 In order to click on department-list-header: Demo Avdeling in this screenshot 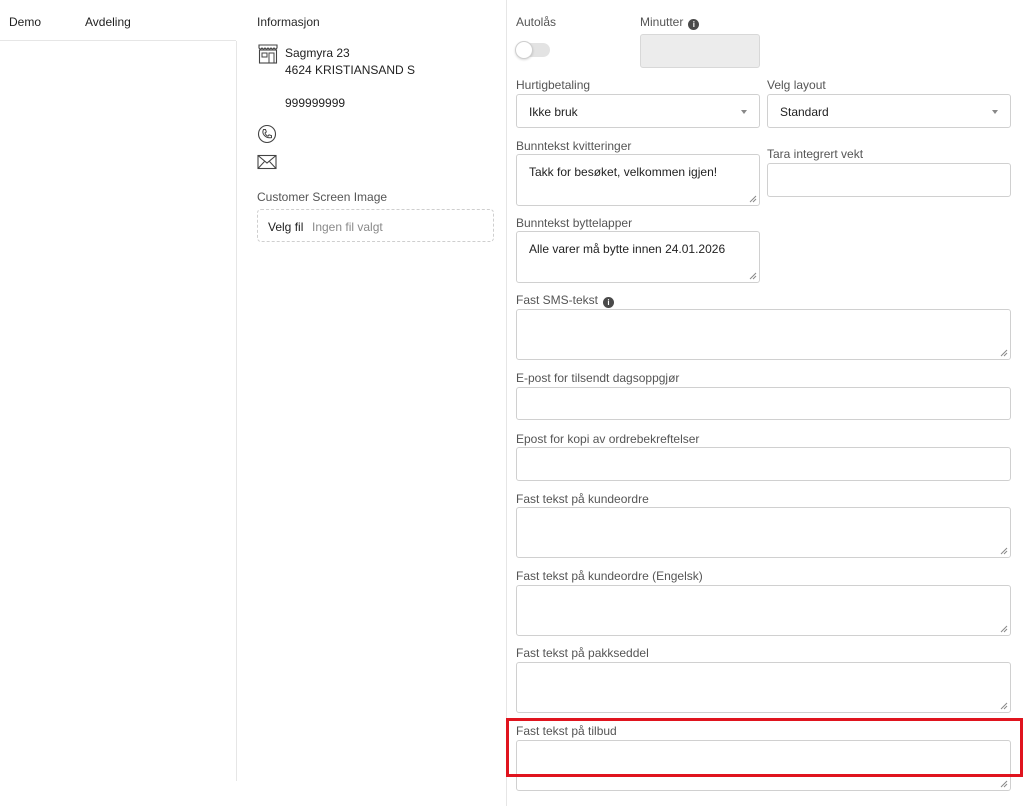, I will do `click(118, 20)`.